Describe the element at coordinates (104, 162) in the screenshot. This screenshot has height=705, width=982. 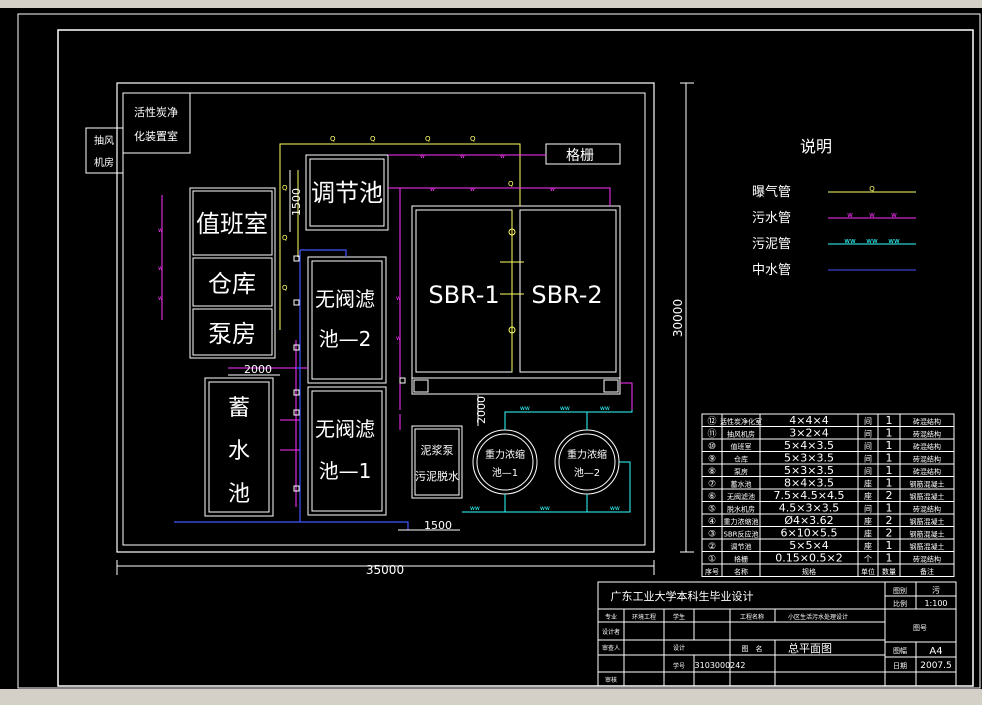
I see `exhaust-fan-label-2: 机房` at that location.